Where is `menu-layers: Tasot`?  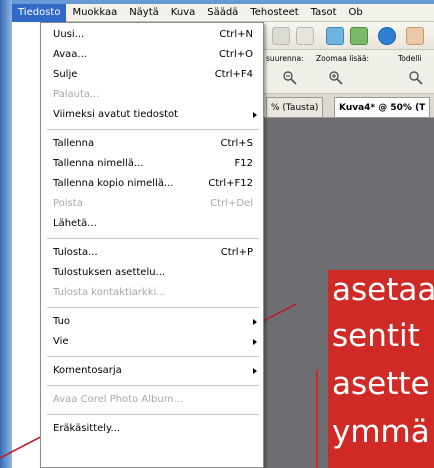 menu-layers: Tasot is located at coordinates (324, 13).